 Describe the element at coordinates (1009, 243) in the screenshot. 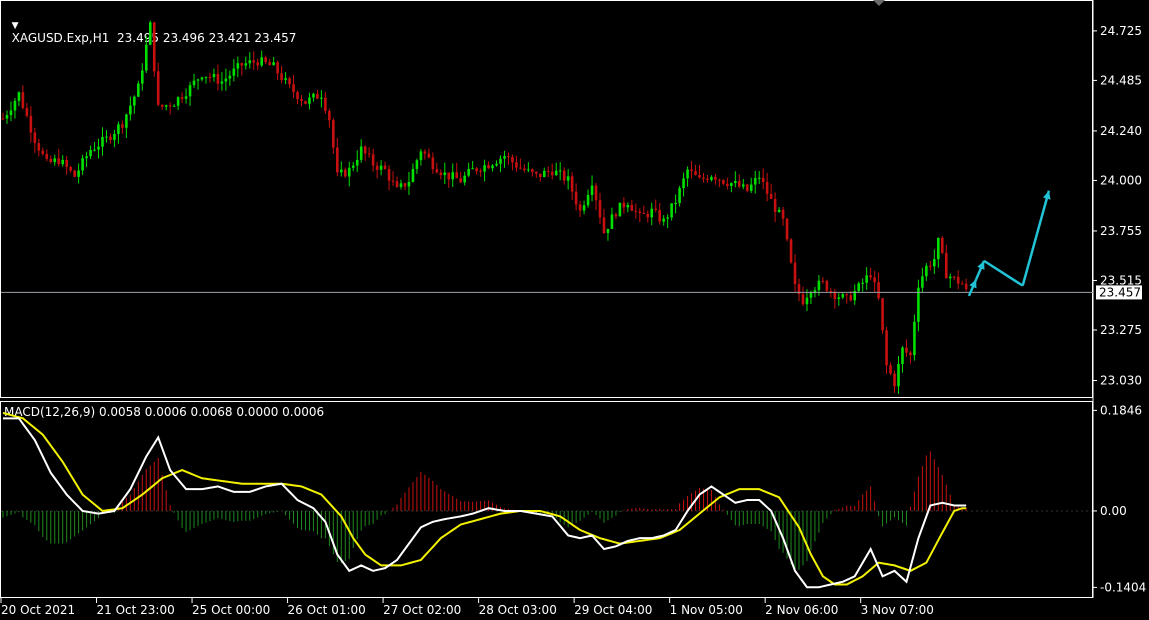

I see `forecast-arrows` at that location.